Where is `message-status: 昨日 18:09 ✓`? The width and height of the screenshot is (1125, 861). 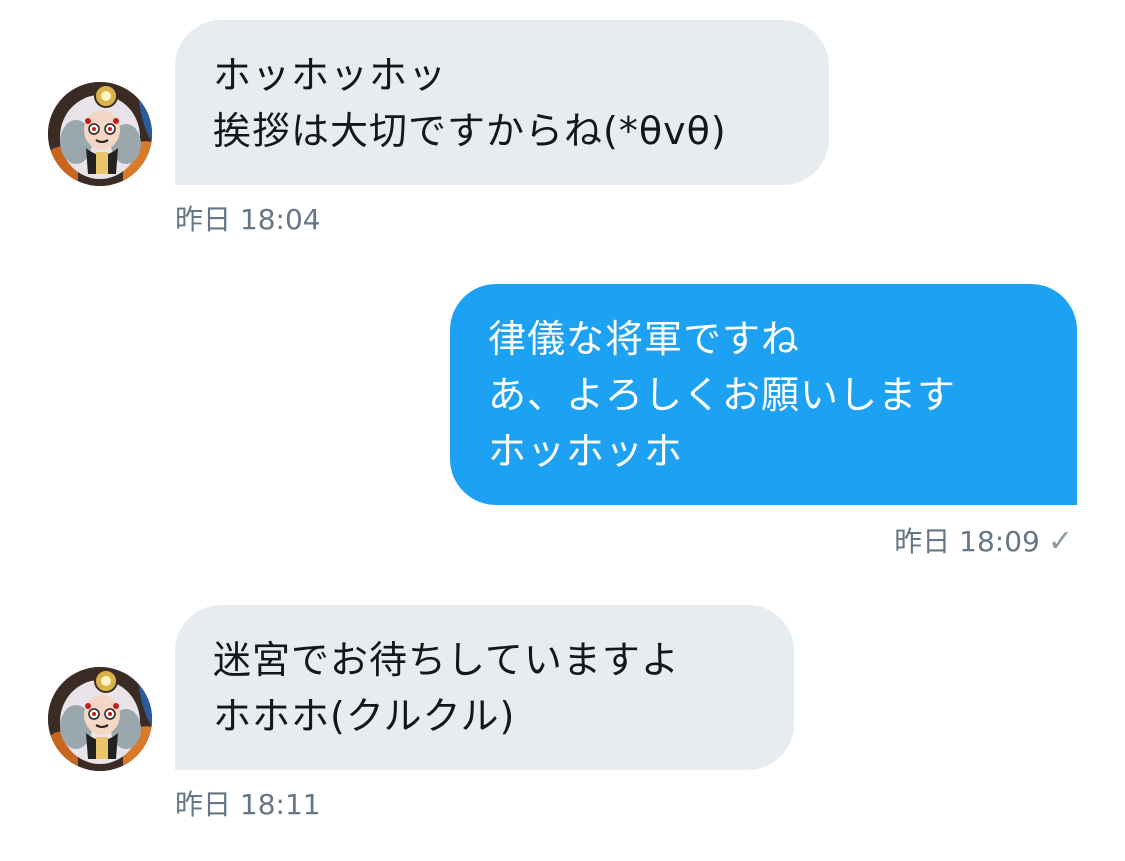
message-status: 昨日 18:09 ✓ is located at coordinates (983, 542).